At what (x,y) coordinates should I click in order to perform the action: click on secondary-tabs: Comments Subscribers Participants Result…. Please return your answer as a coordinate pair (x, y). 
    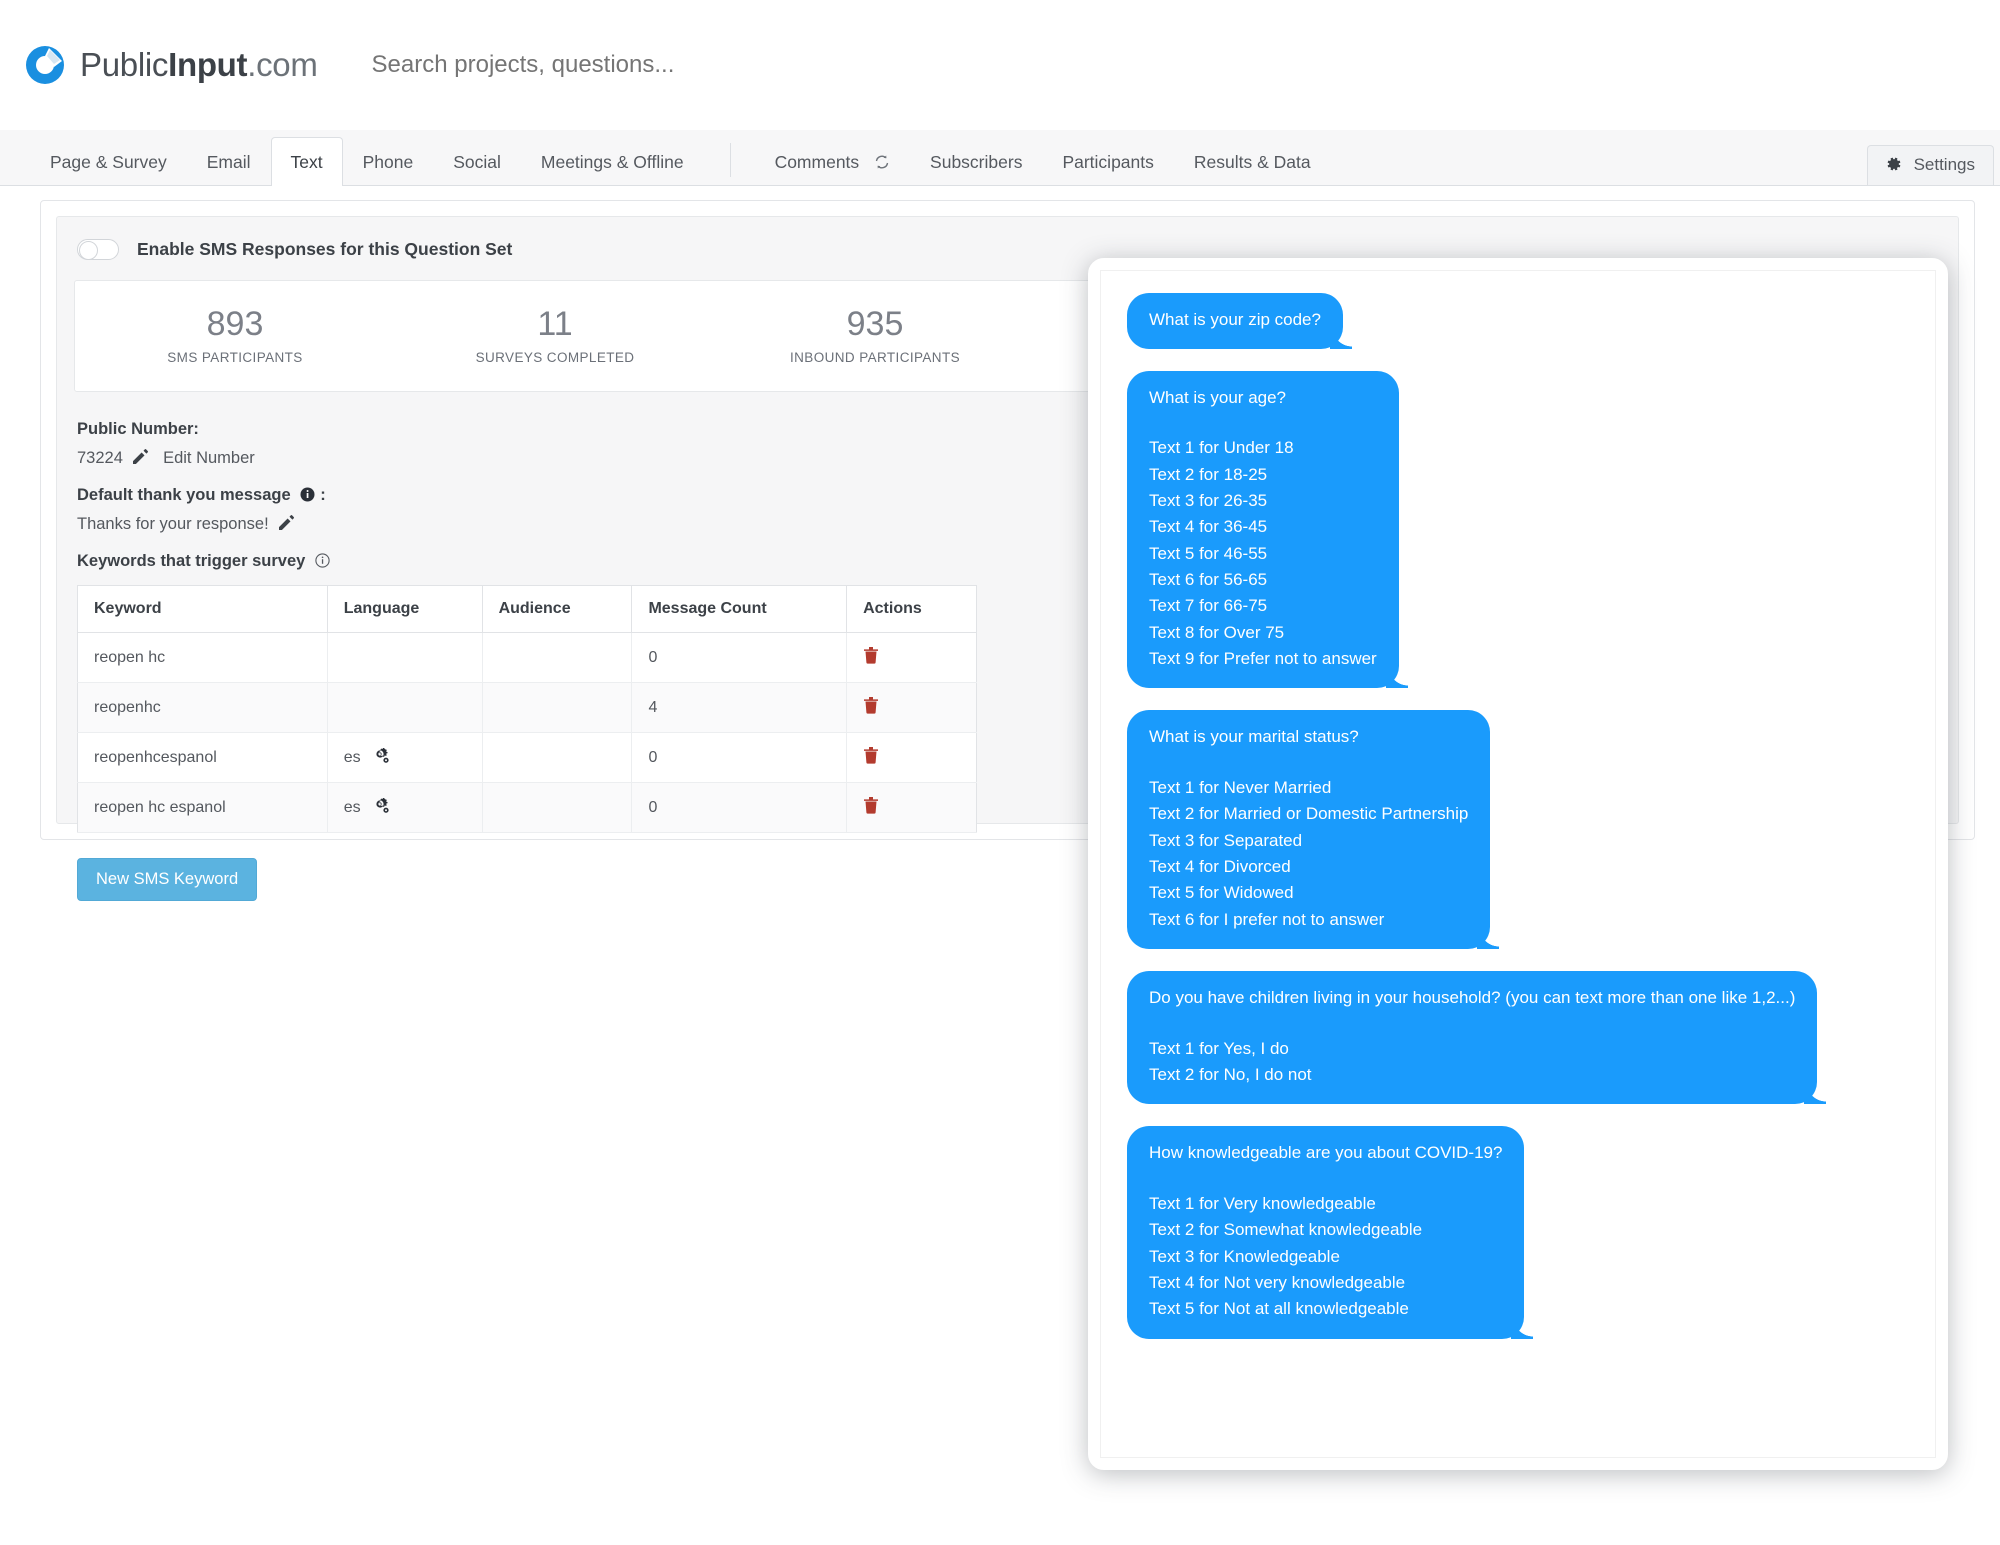
    Looking at the image, I should click on (1043, 157).